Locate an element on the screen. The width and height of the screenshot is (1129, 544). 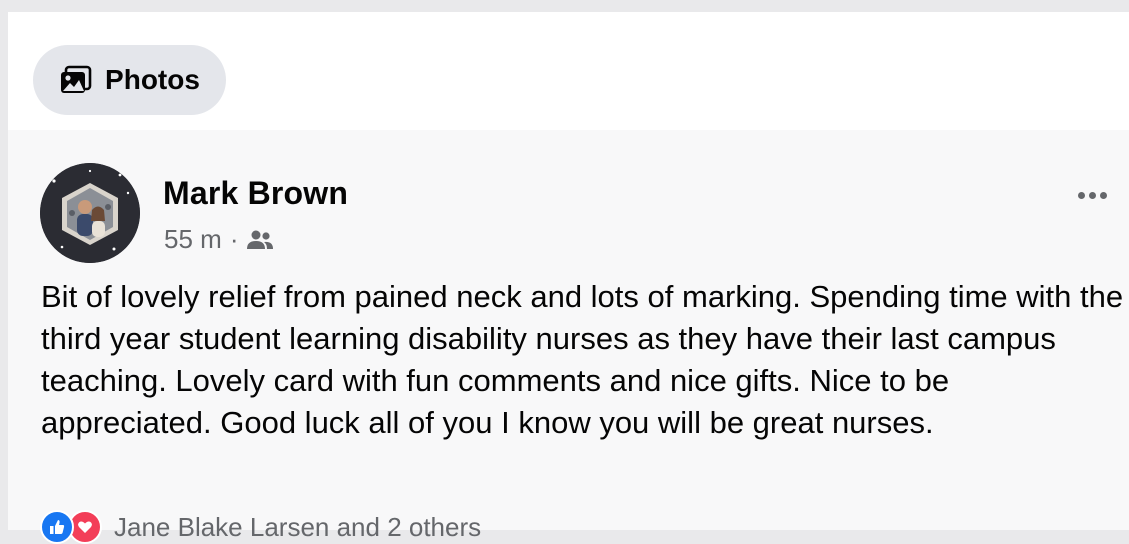
reactions-bar: Jane Blake Larsen and 2 others is located at coordinates (260, 527).